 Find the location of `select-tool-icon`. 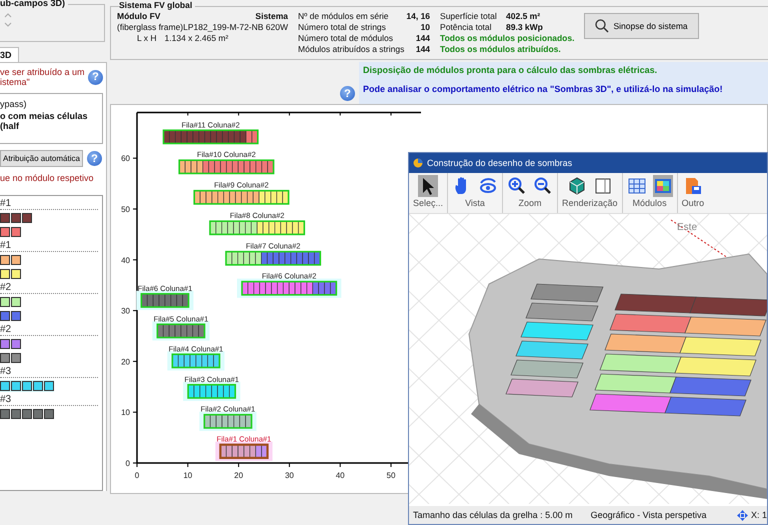

select-tool-icon is located at coordinates (428, 186).